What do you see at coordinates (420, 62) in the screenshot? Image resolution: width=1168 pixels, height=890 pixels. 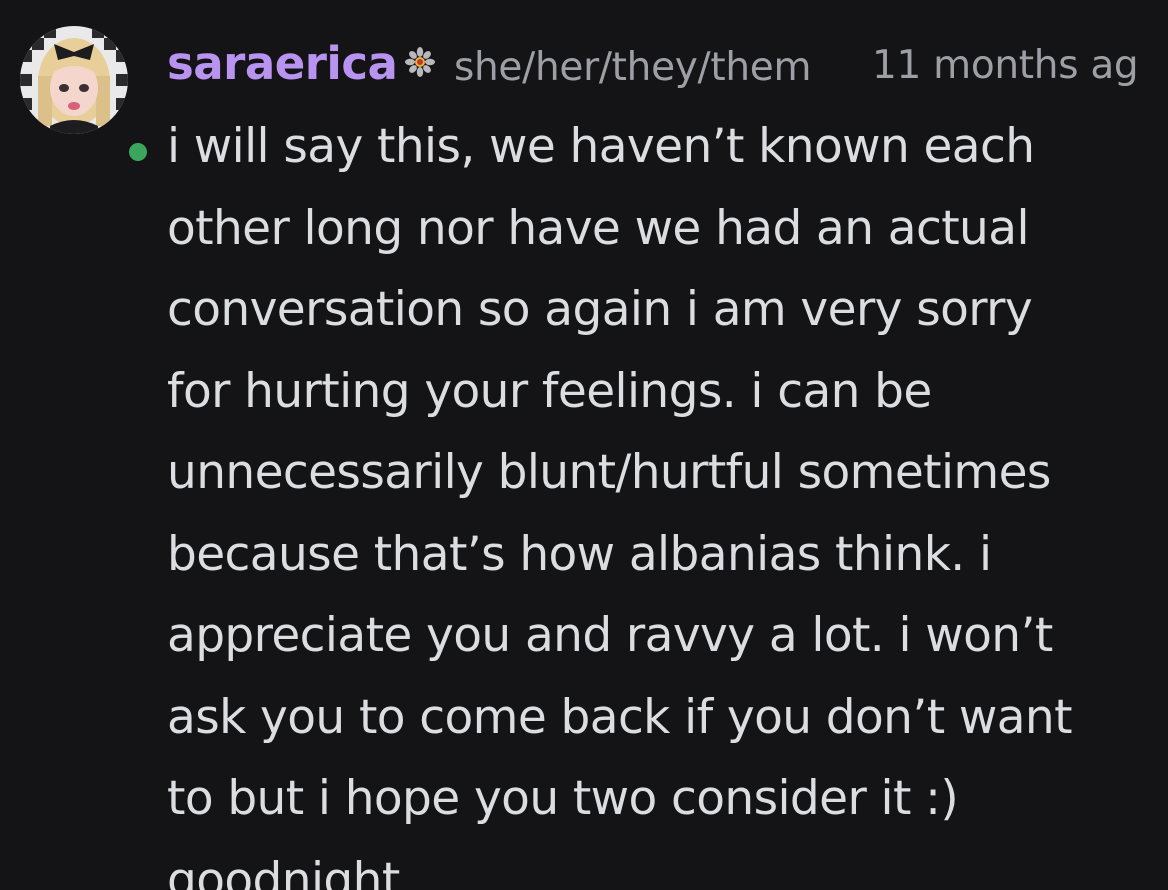 I see `flower-icon` at bounding box center [420, 62].